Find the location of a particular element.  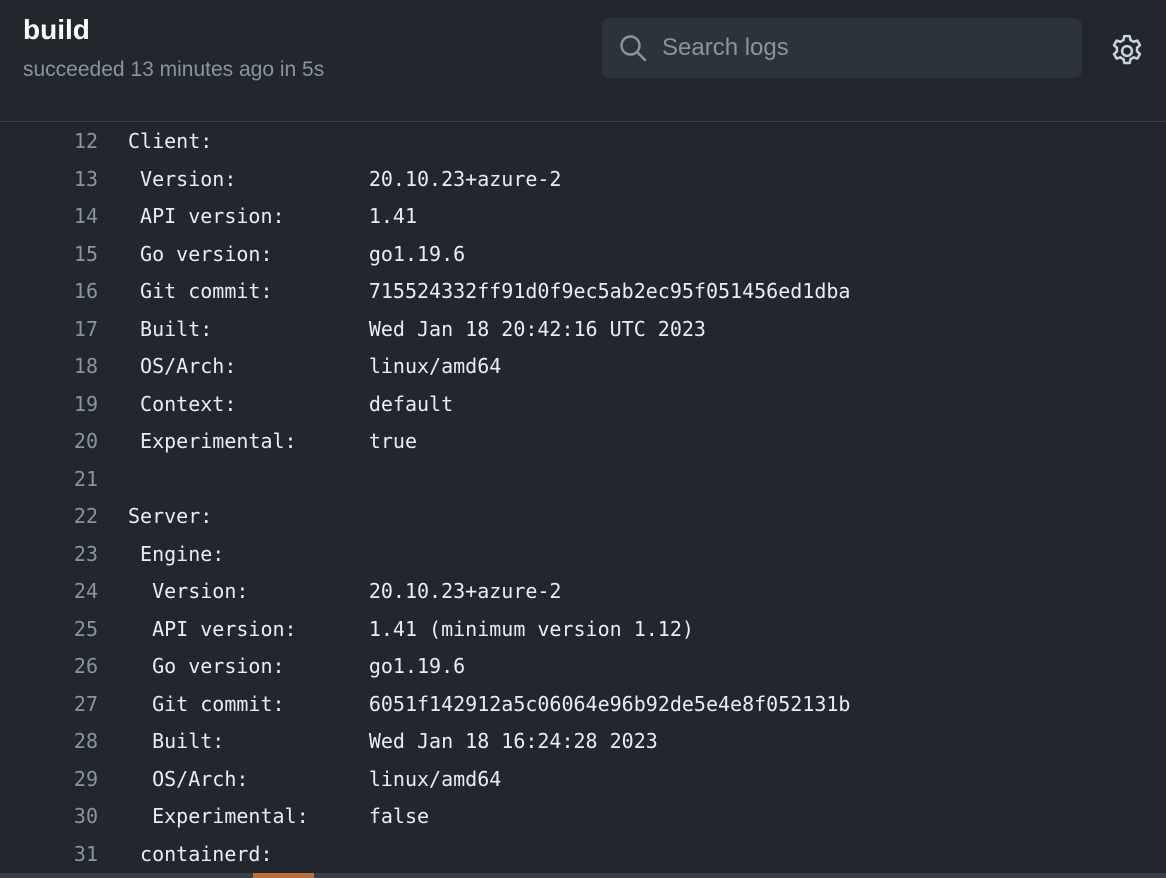

line-text: API version: 1.41 is located at coordinates (272, 216).